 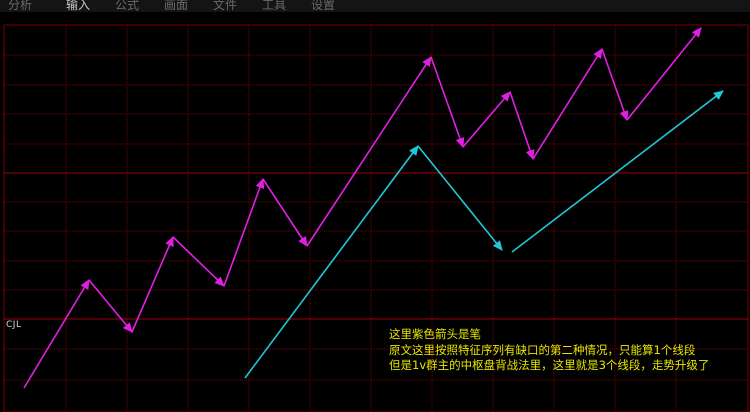 I want to click on indicator-label: CJL, so click(x=14, y=325).